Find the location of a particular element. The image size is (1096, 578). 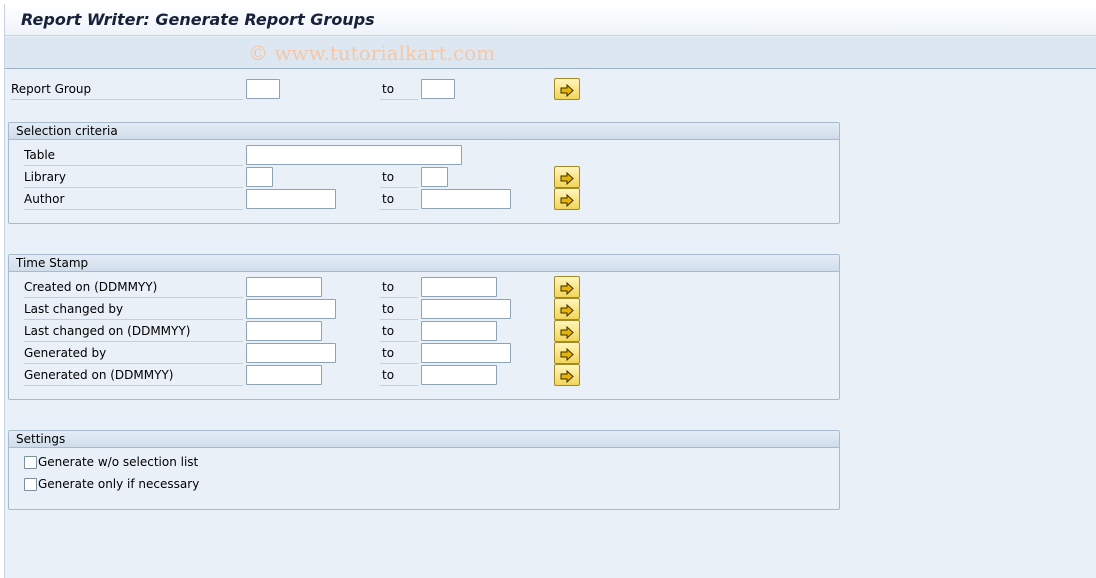

generated-on-label: Generated on (DDMMYY) is located at coordinates (133, 376).